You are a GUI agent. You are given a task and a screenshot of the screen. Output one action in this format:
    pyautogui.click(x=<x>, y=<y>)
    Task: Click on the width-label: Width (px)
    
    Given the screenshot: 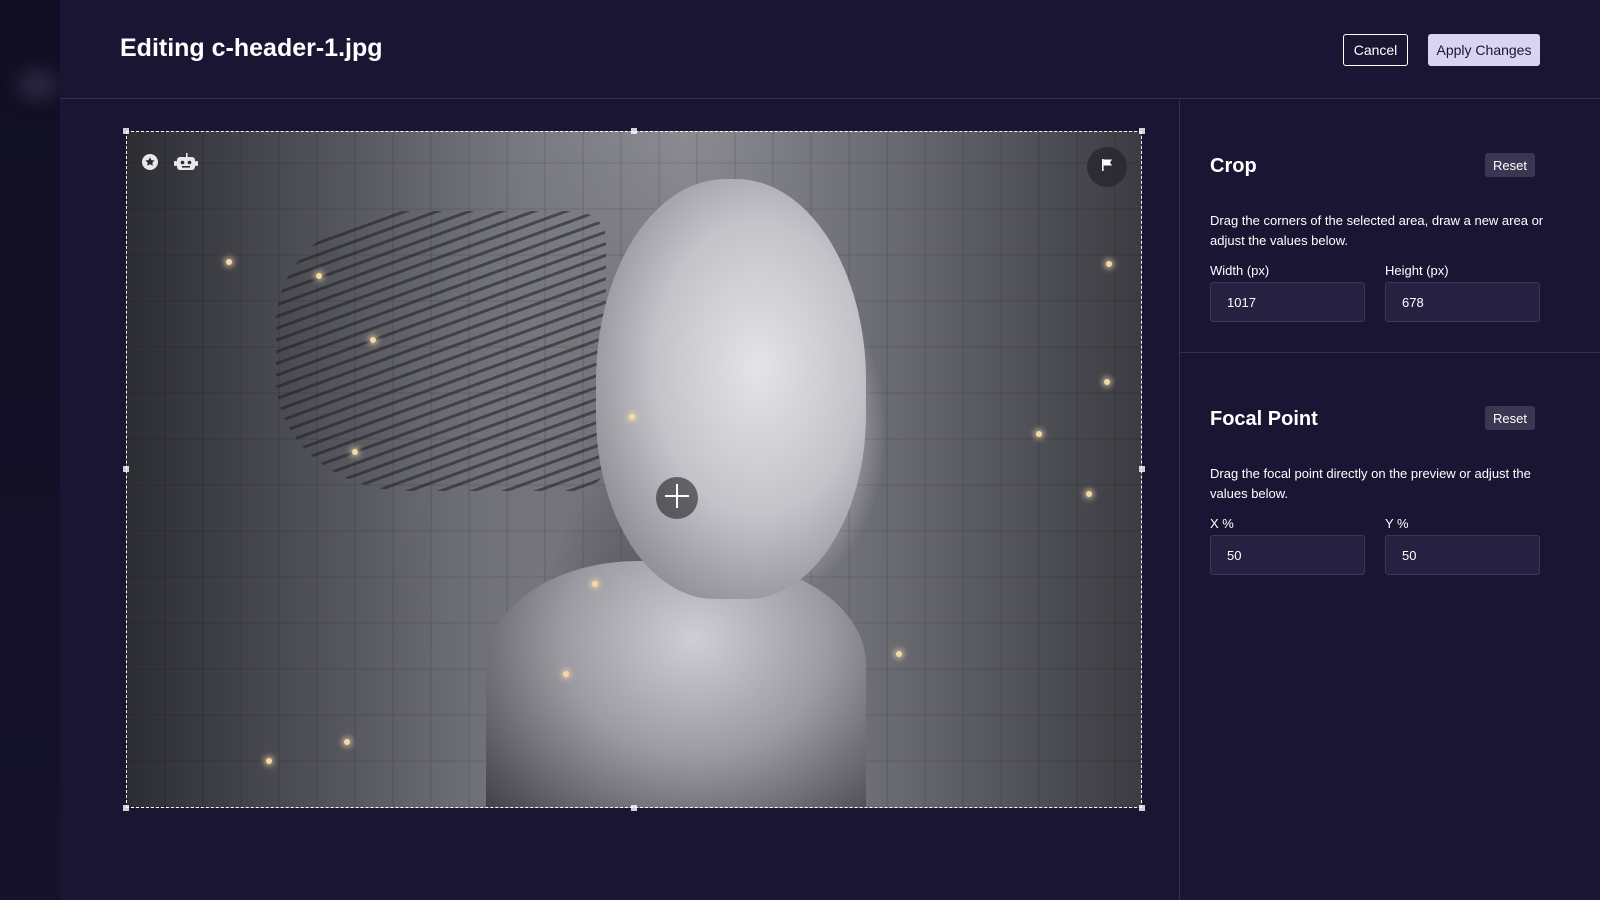 What is the action you would take?
    pyautogui.click(x=1240, y=270)
    